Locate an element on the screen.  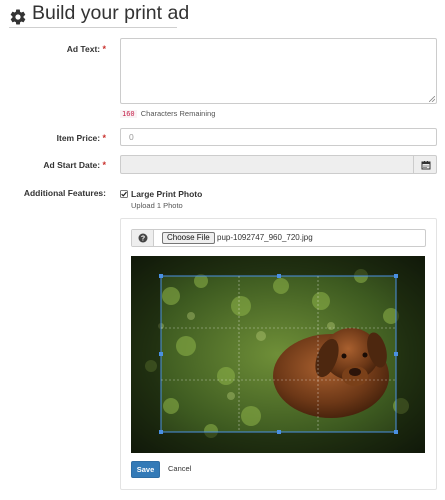
calendar-icon is located at coordinates (426, 165).